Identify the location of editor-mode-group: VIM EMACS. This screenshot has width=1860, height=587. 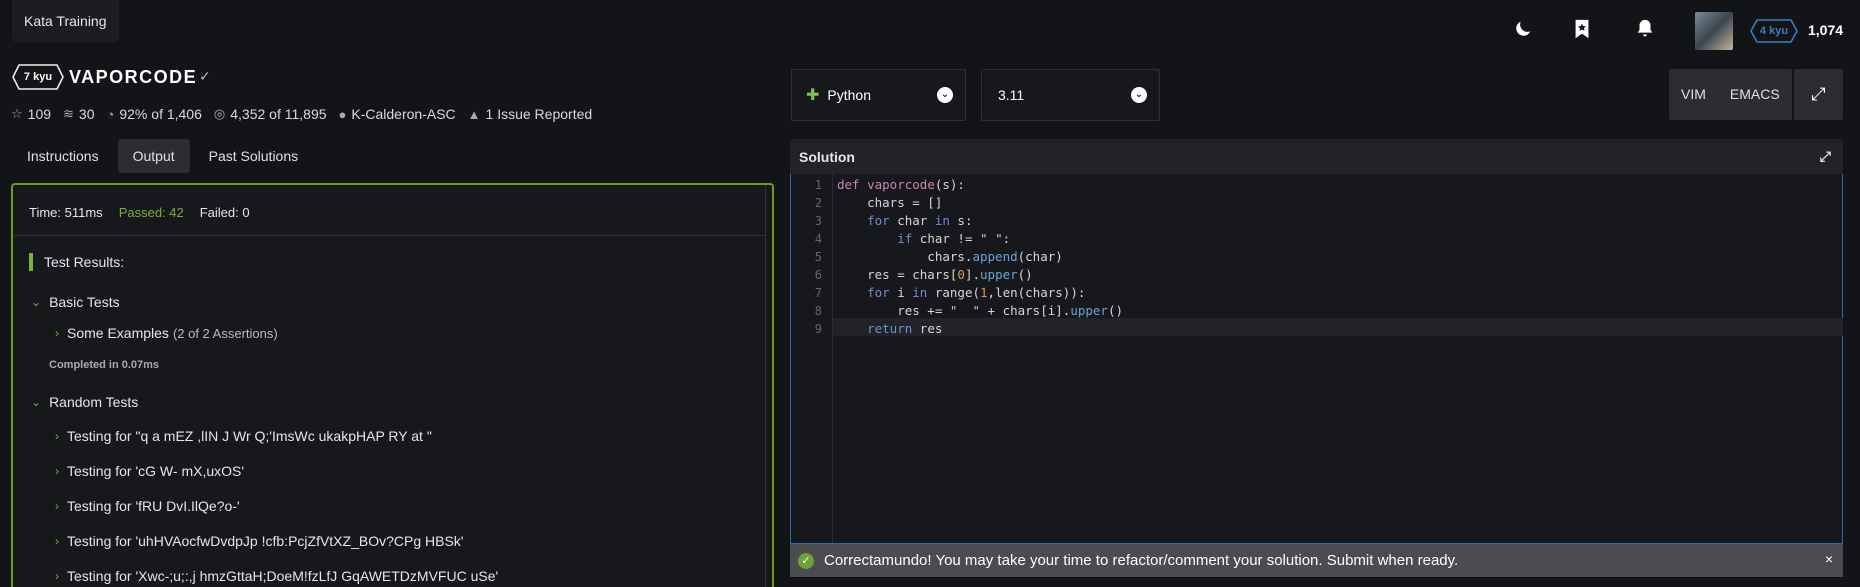
(1730, 94).